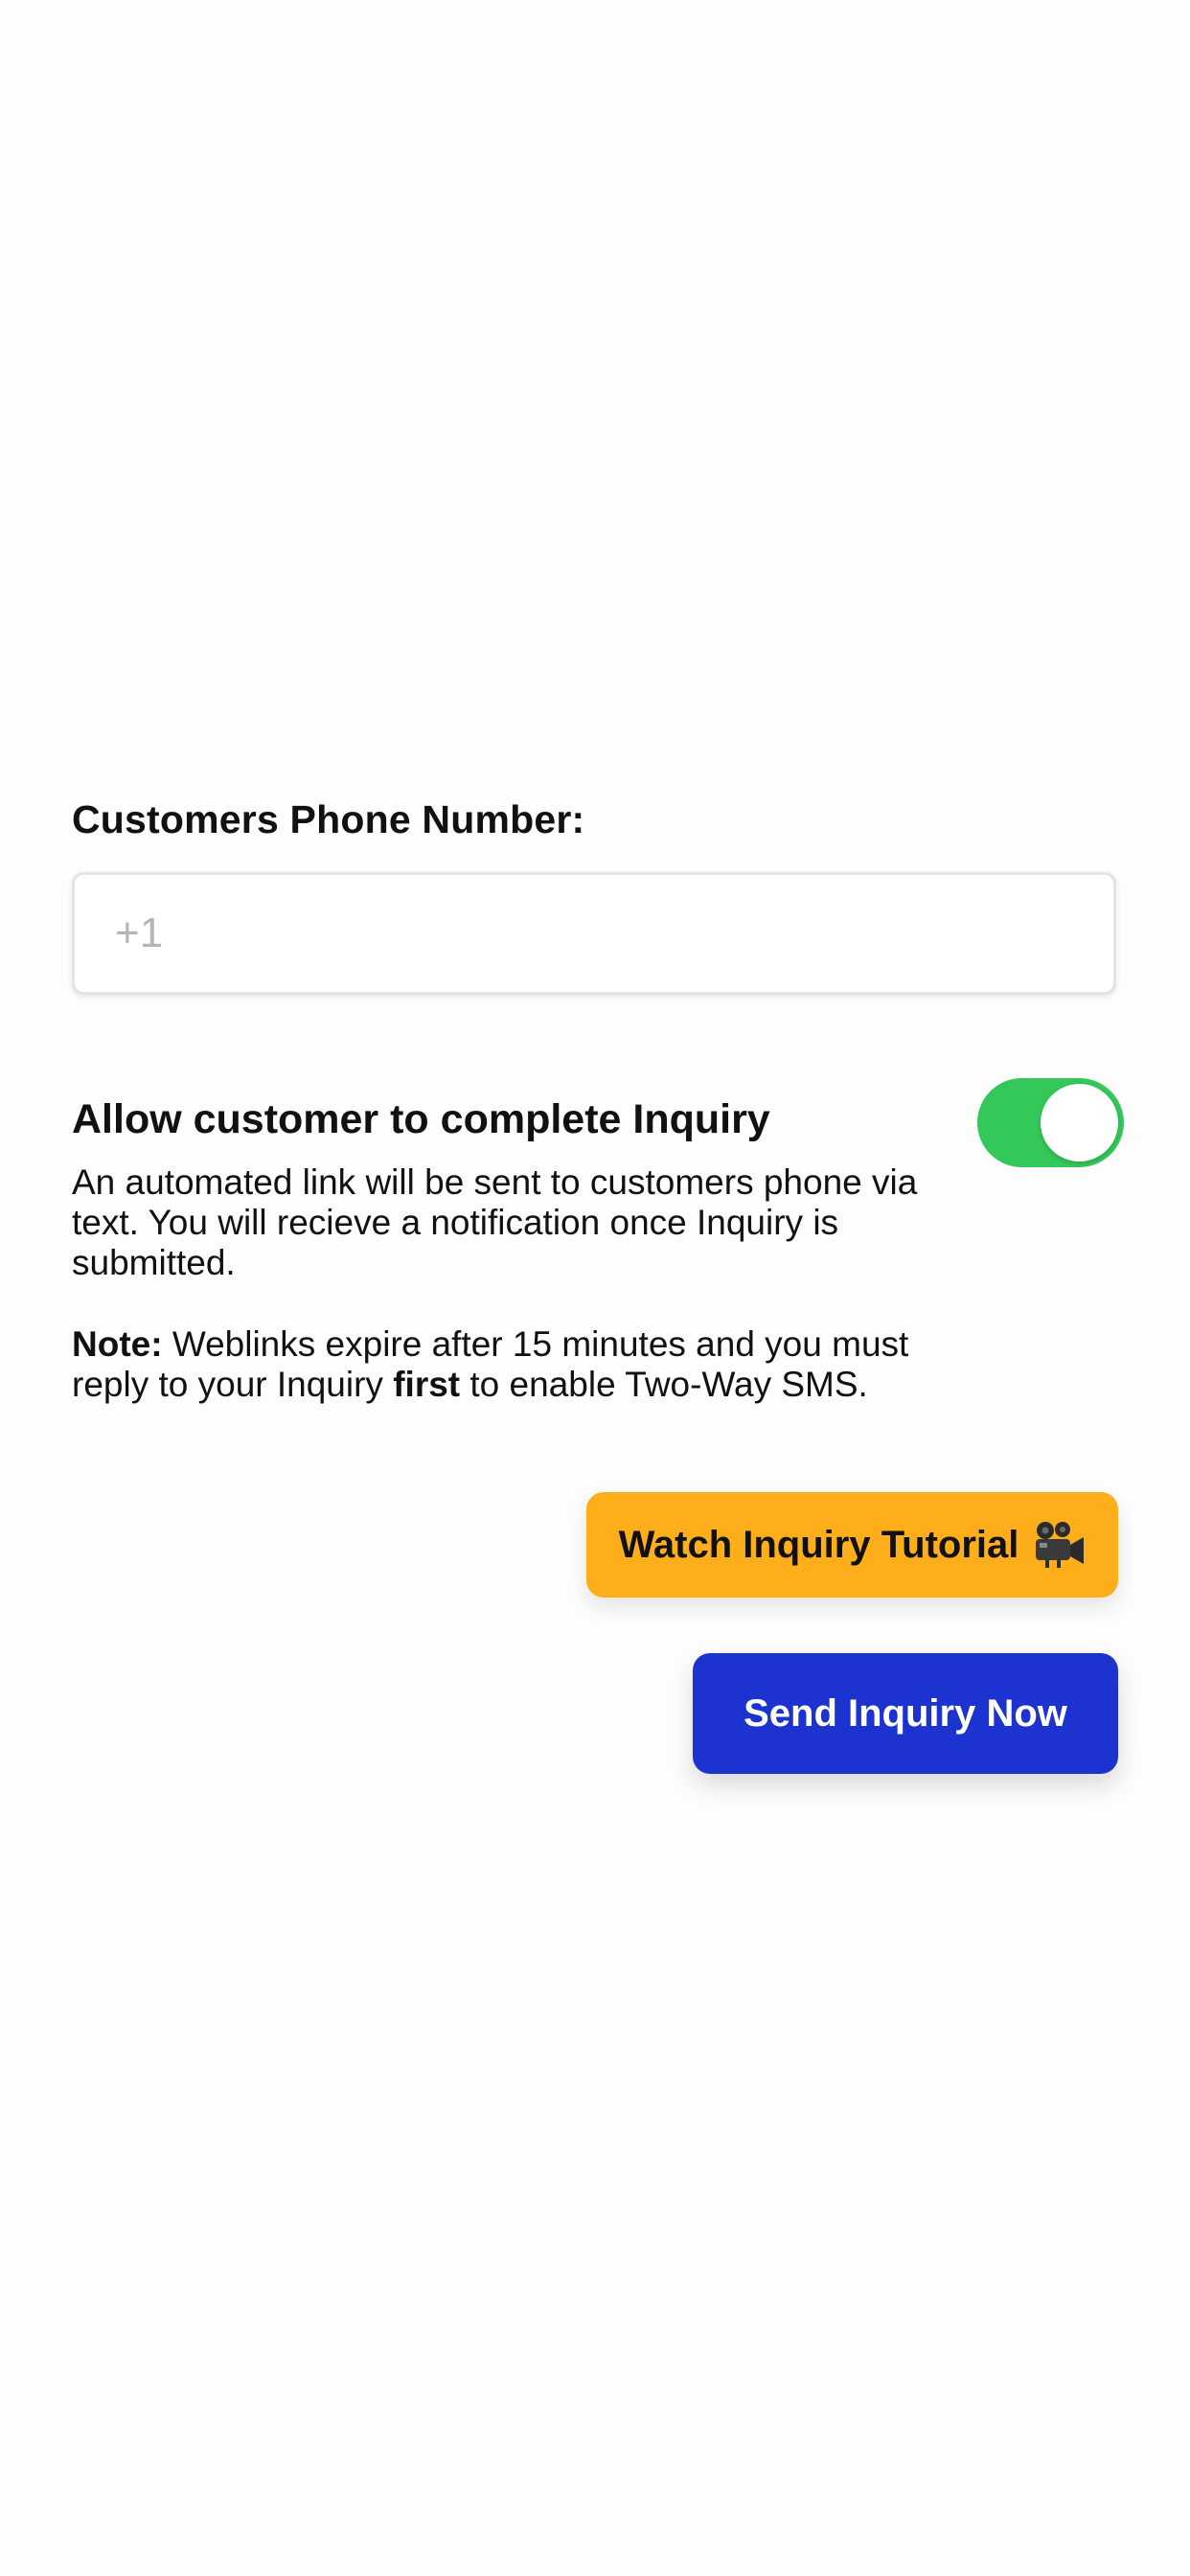 The width and height of the screenshot is (1190, 2576). What do you see at coordinates (819, 1544) in the screenshot?
I see `watch-tutorial-label: Watch Inquiry Tutorial` at bounding box center [819, 1544].